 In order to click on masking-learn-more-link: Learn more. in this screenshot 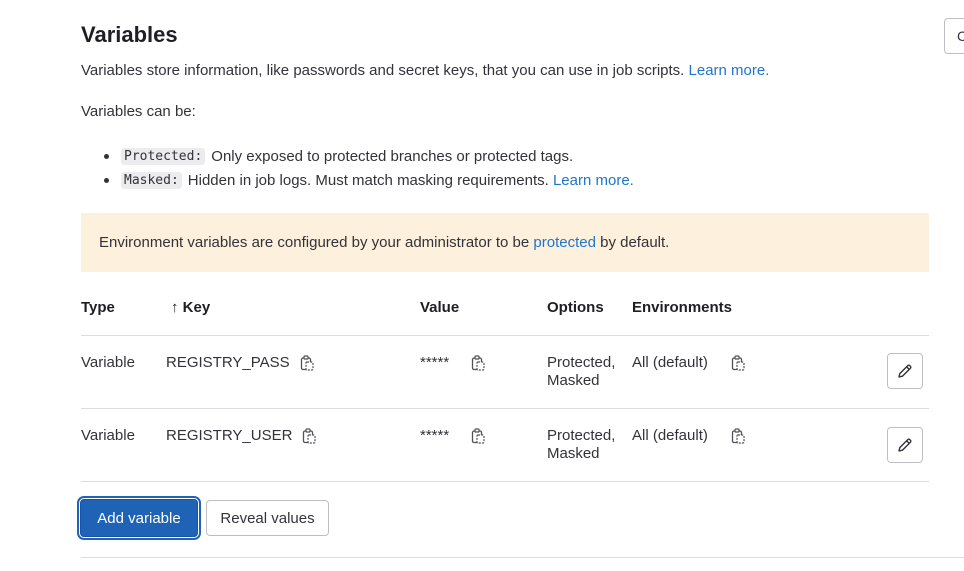, I will do `click(593, 180)`.